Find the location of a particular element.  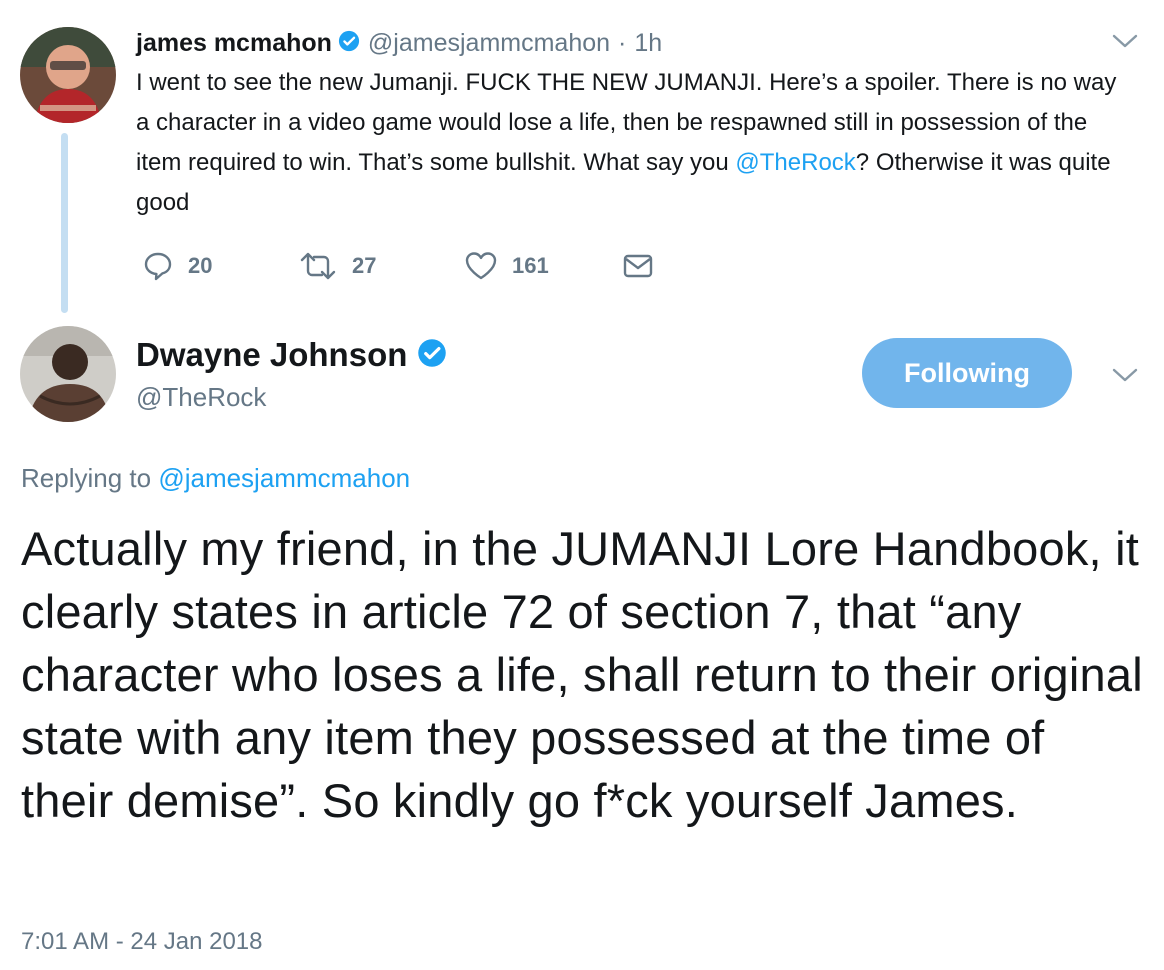

retweet-icon is located at coordinates (318, 266).